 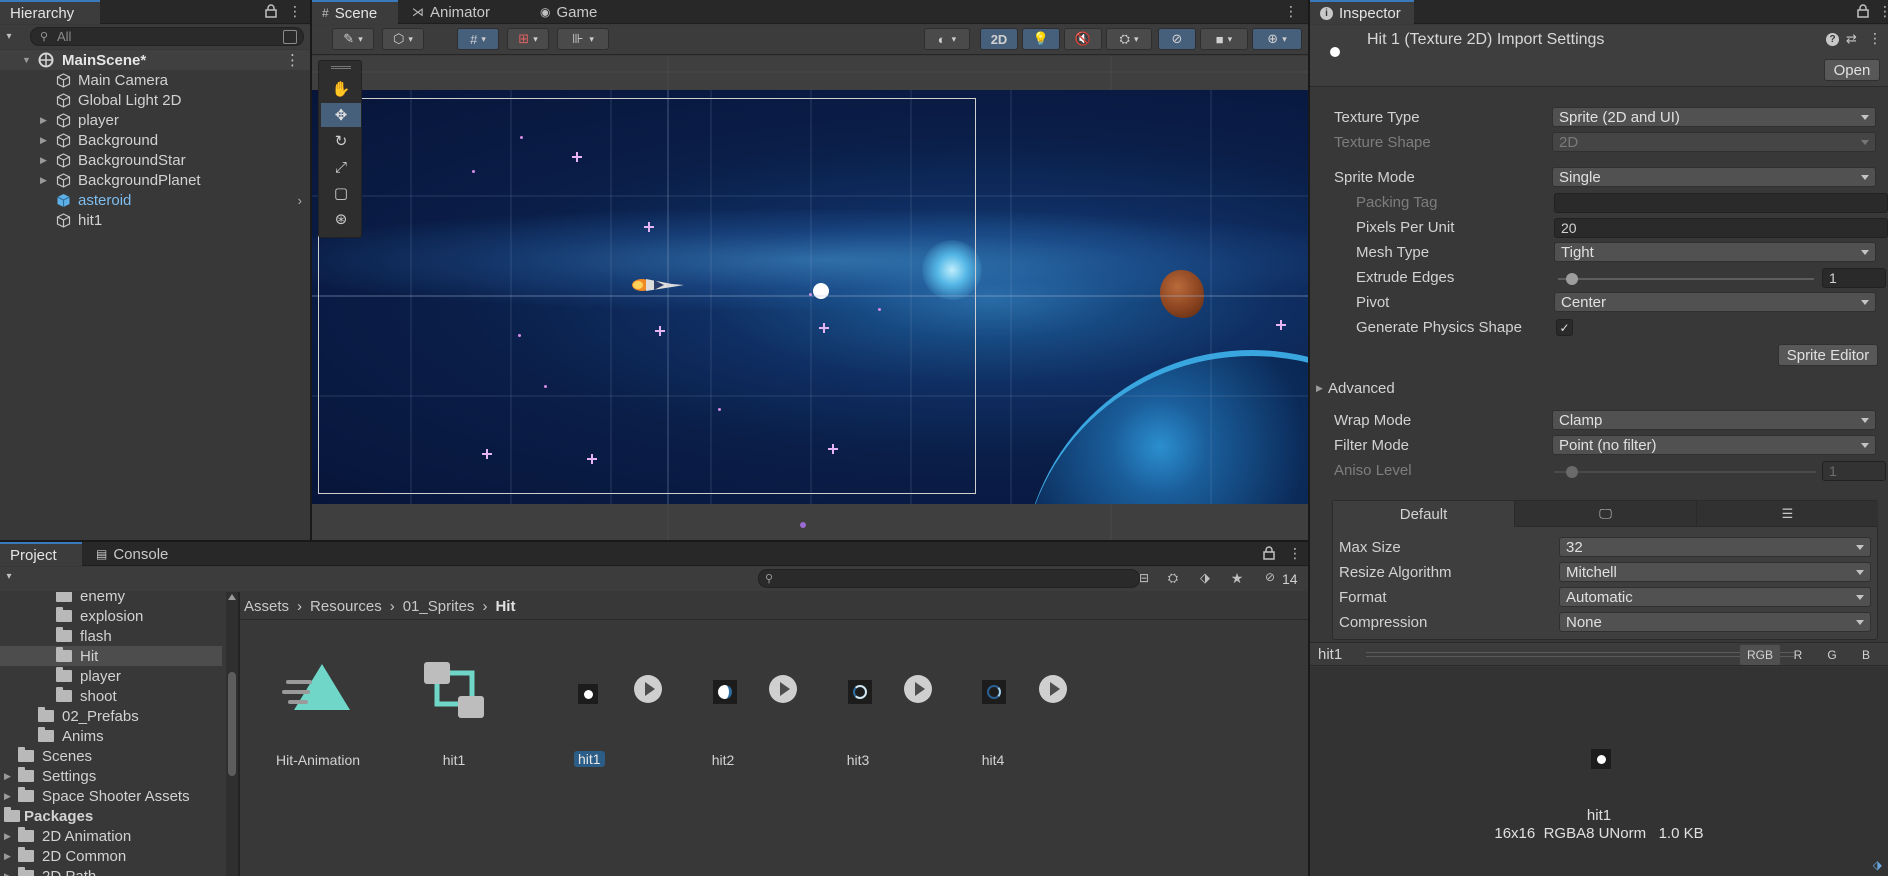 What do you see at coordinates (572, 12) in the screenshot?
I see `tab-game: ◉ Game` at bounding box center [572, 12].